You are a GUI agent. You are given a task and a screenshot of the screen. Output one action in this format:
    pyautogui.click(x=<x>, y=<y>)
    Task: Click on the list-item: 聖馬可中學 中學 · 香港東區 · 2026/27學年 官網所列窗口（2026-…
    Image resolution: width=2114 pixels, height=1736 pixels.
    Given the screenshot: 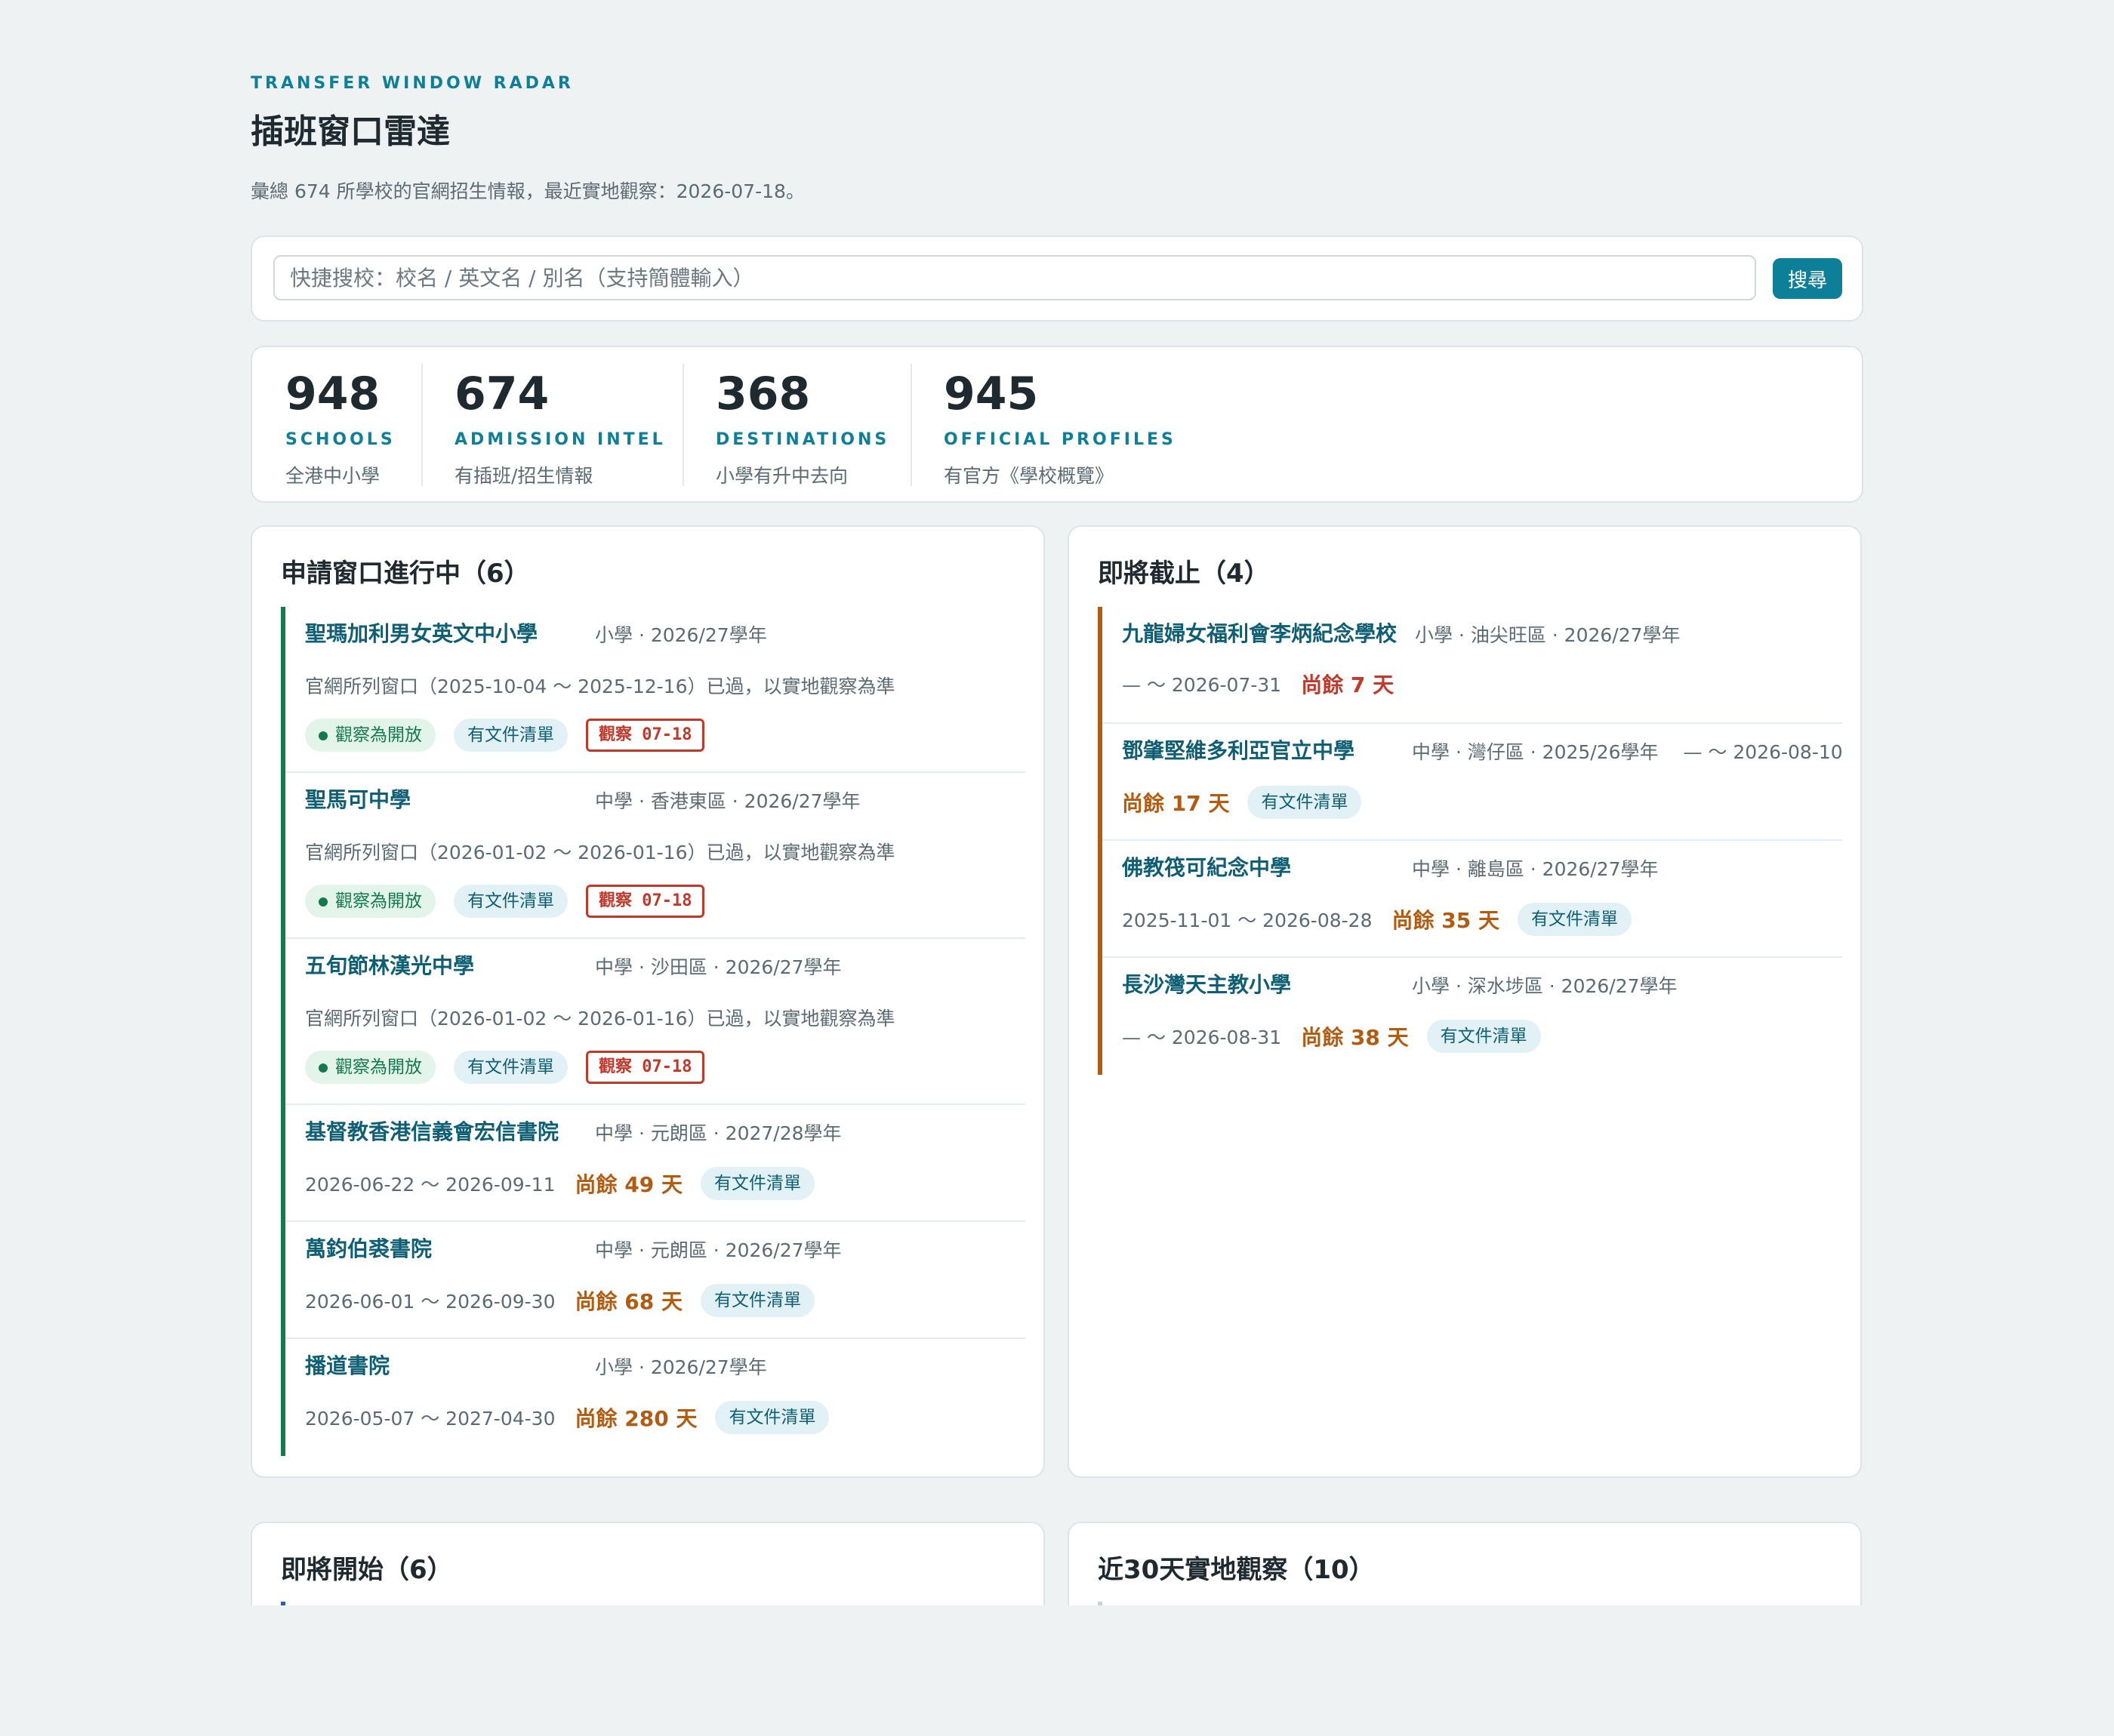 What is the action you would take?
    pyautogui.click(x=655, y=856)
    